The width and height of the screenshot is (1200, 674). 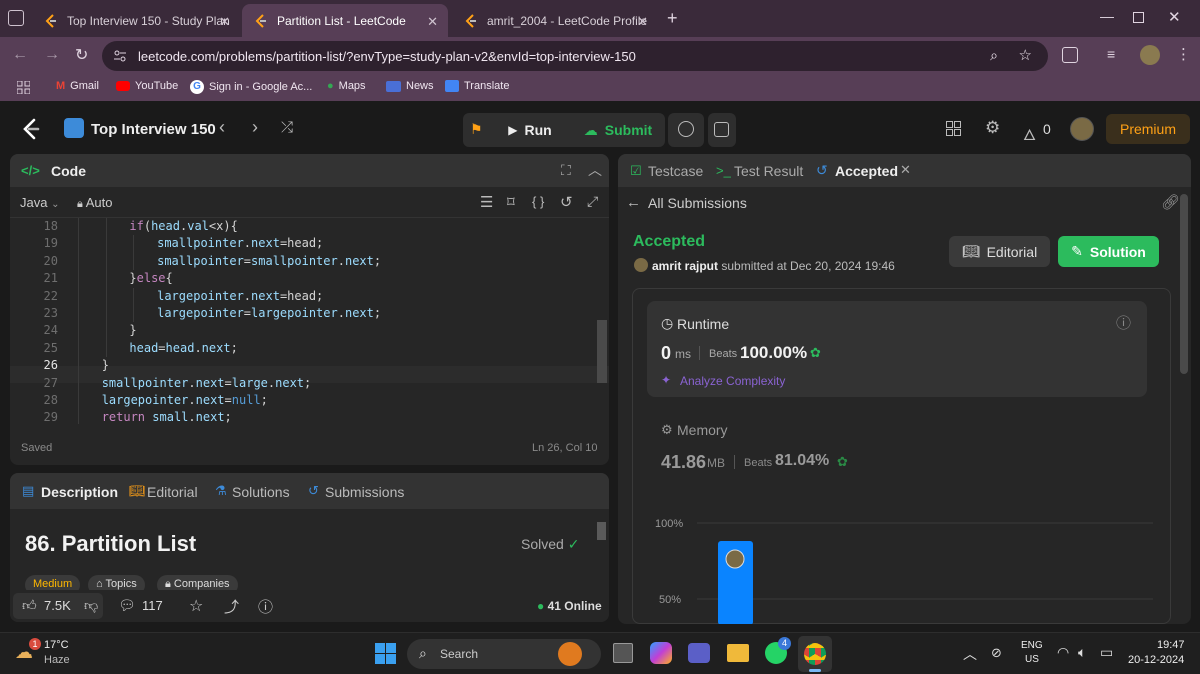 I want to click on chrome-taskbar-button, so click(x=815, y=654).